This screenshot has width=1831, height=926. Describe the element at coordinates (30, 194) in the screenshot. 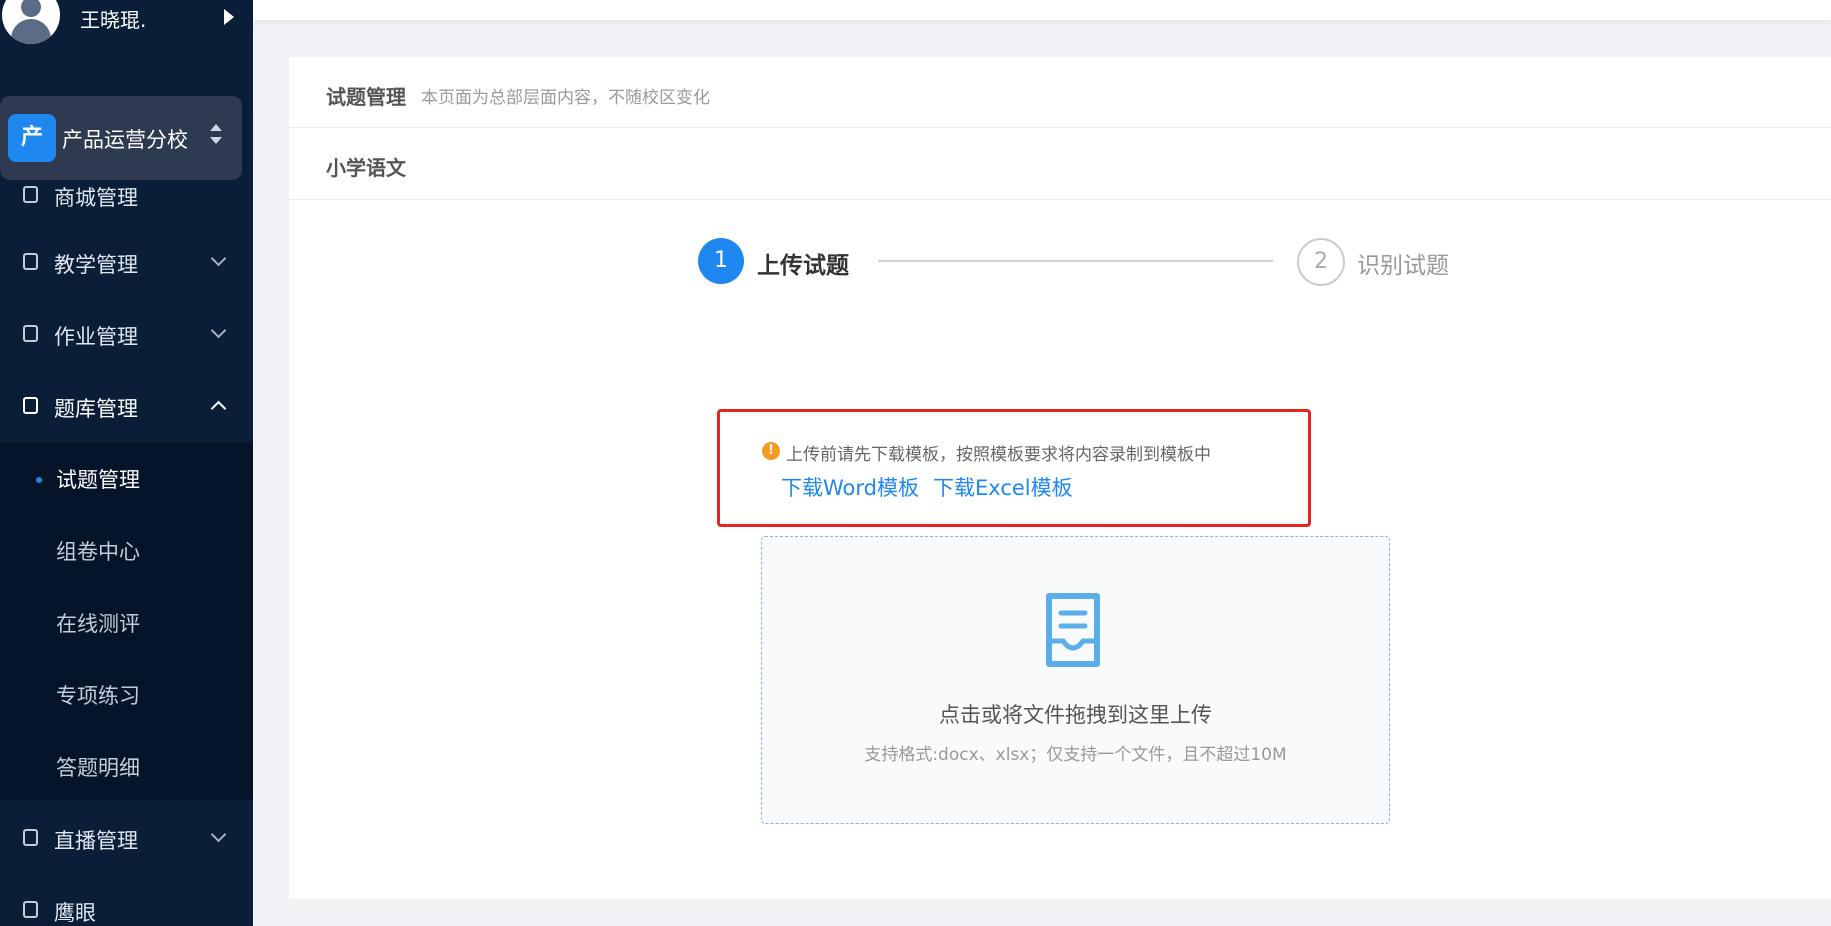

I see `mall-icon` at that location.